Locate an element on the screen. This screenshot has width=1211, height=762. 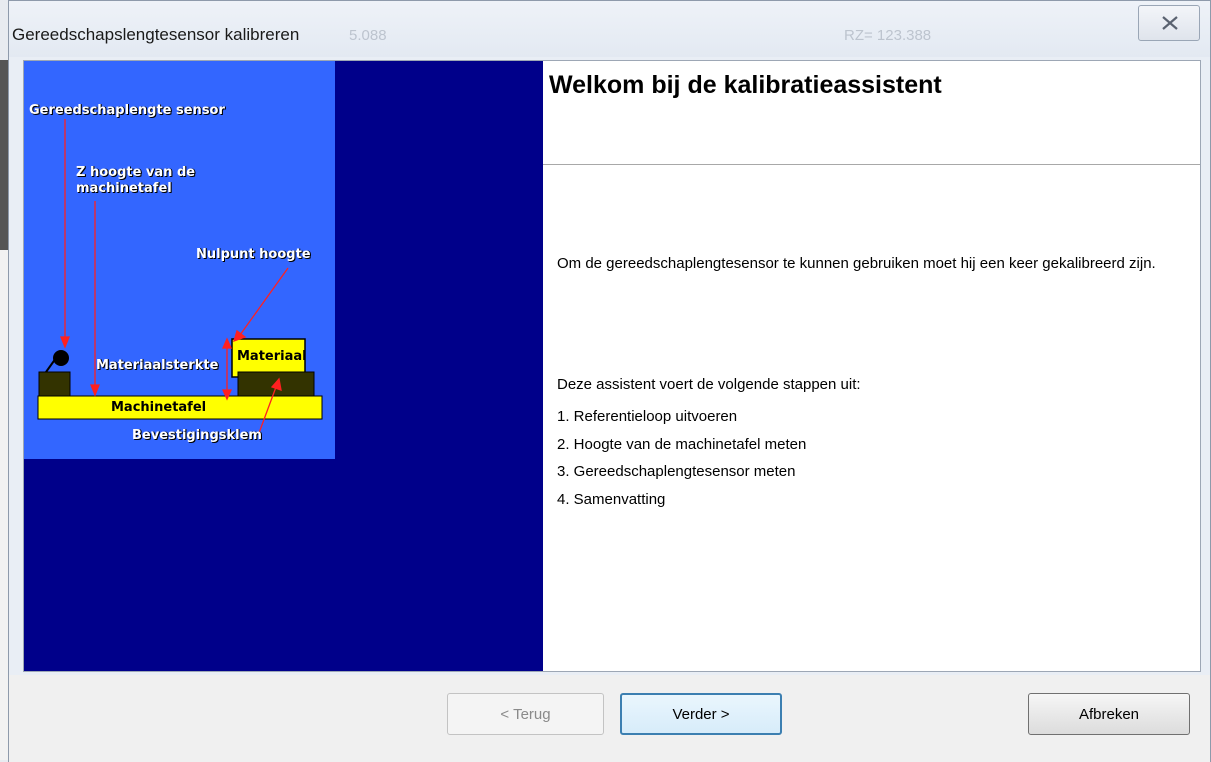
button-bar: < Terug Verder > Afbreken is located at coordinates (609, 718).